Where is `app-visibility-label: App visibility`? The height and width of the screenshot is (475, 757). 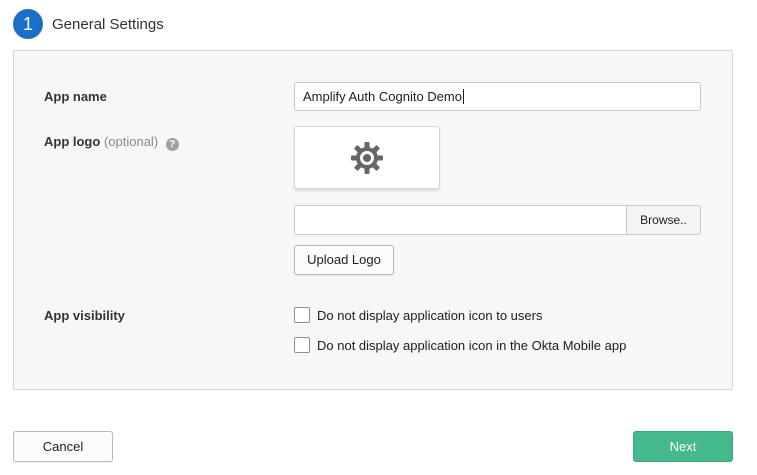 app-visibility-label: App visibility is located at coordinates (84, 315).